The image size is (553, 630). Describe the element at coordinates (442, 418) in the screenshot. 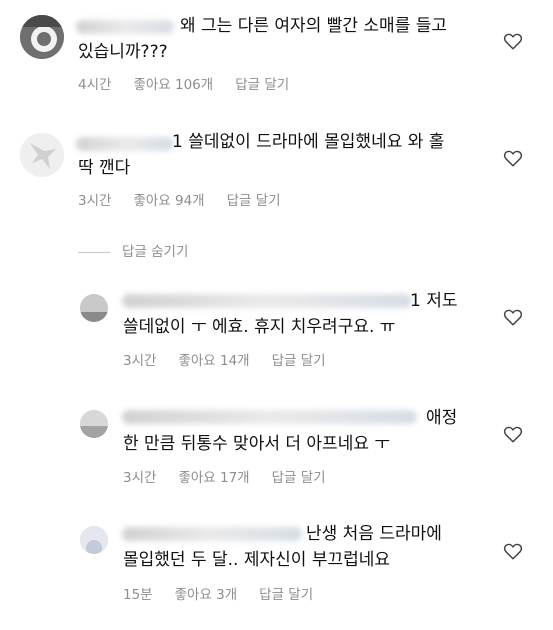

I see `reply-text-line1: 애정` at that location.